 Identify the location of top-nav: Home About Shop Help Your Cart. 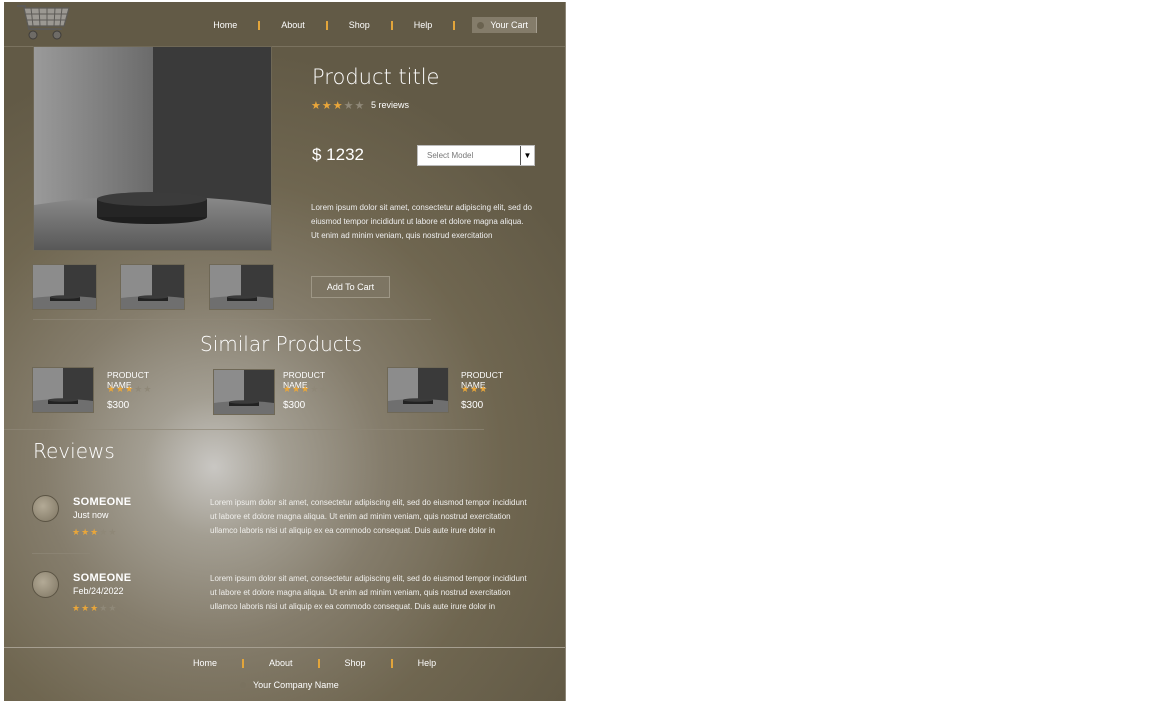
(375, 25).